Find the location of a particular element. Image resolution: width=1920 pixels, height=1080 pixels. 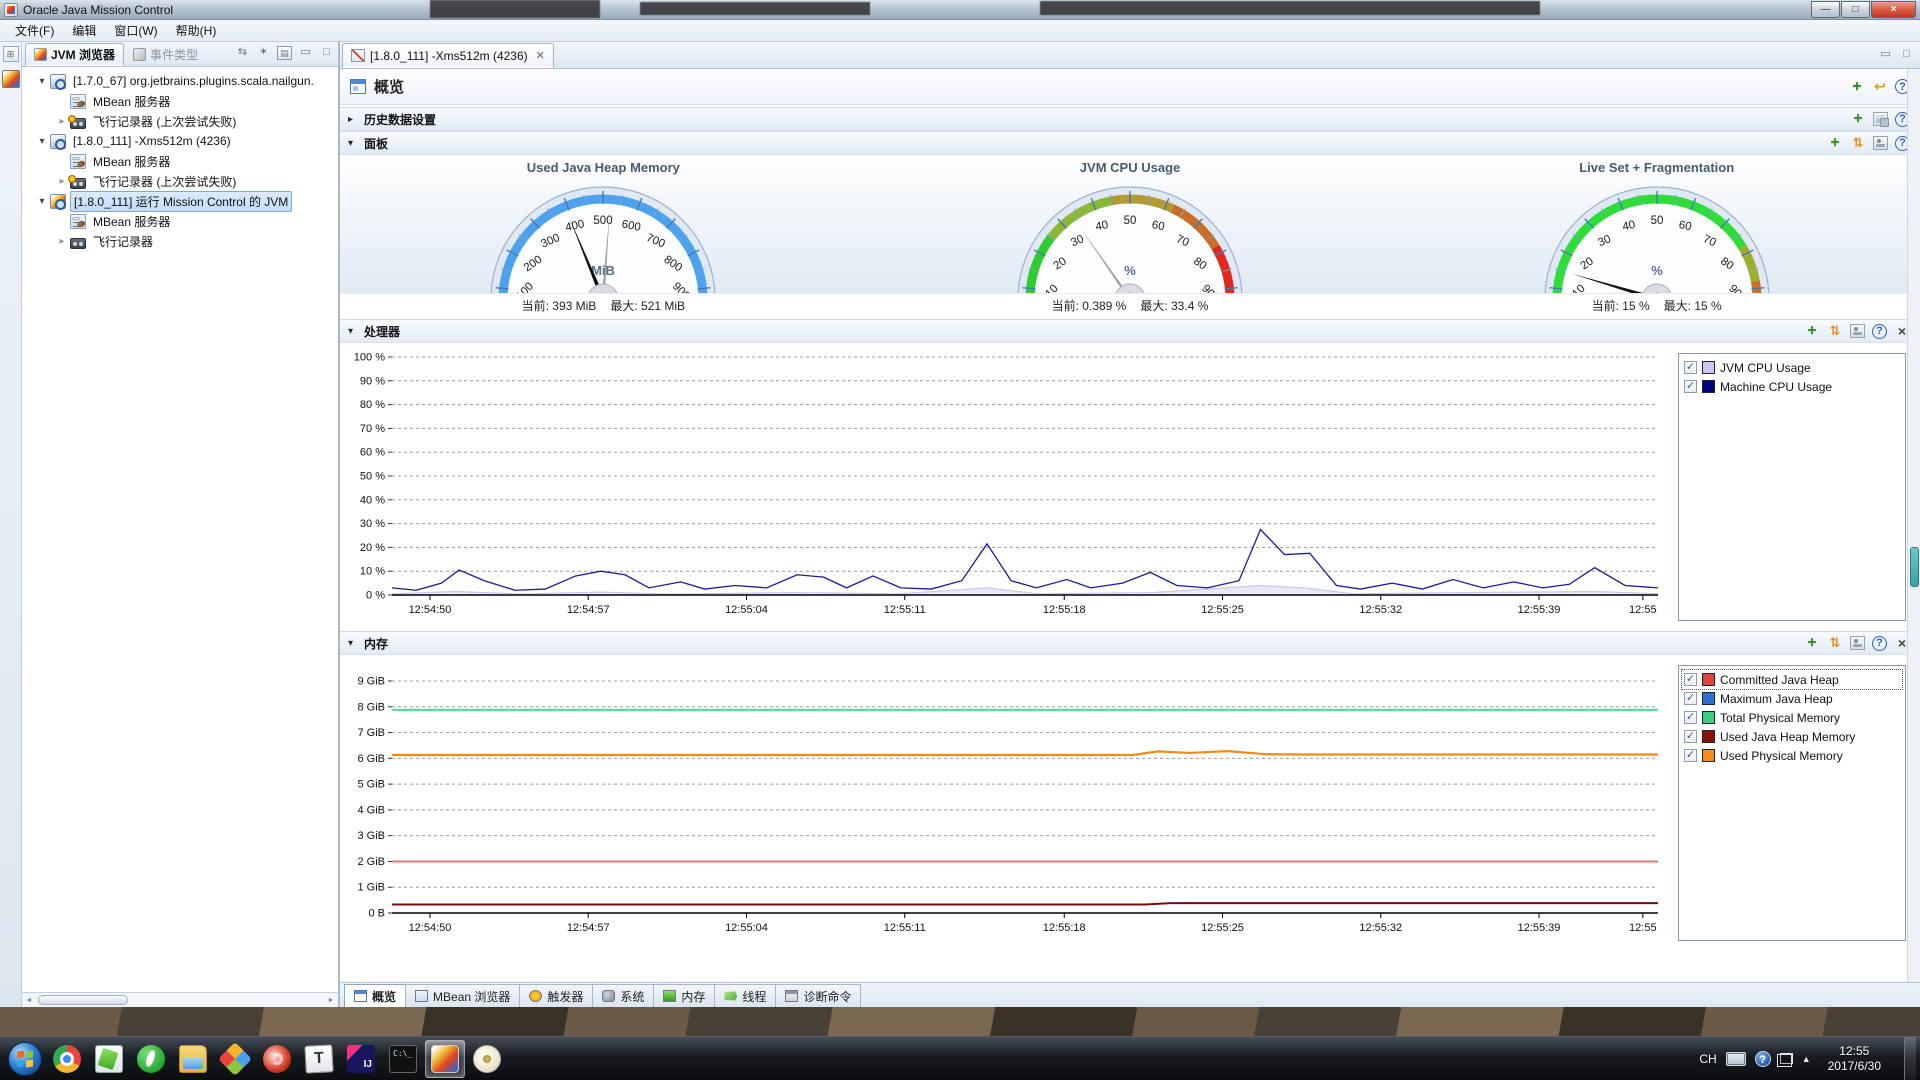

show-desktop-button is located at coordinates (1910, 1058).